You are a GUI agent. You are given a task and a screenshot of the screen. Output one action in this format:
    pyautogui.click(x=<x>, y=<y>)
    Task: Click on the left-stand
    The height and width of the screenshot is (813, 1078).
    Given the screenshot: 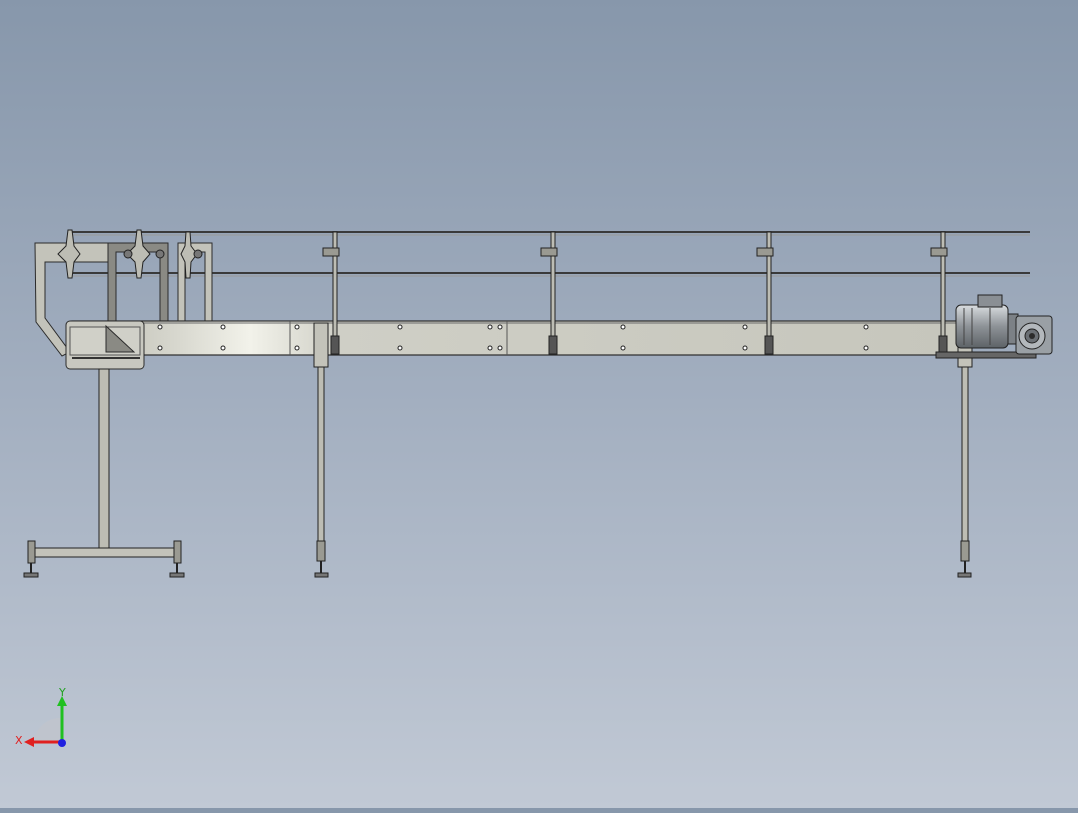 What is the action you would take?
    pyautogui.click(x=104, y=473)
    